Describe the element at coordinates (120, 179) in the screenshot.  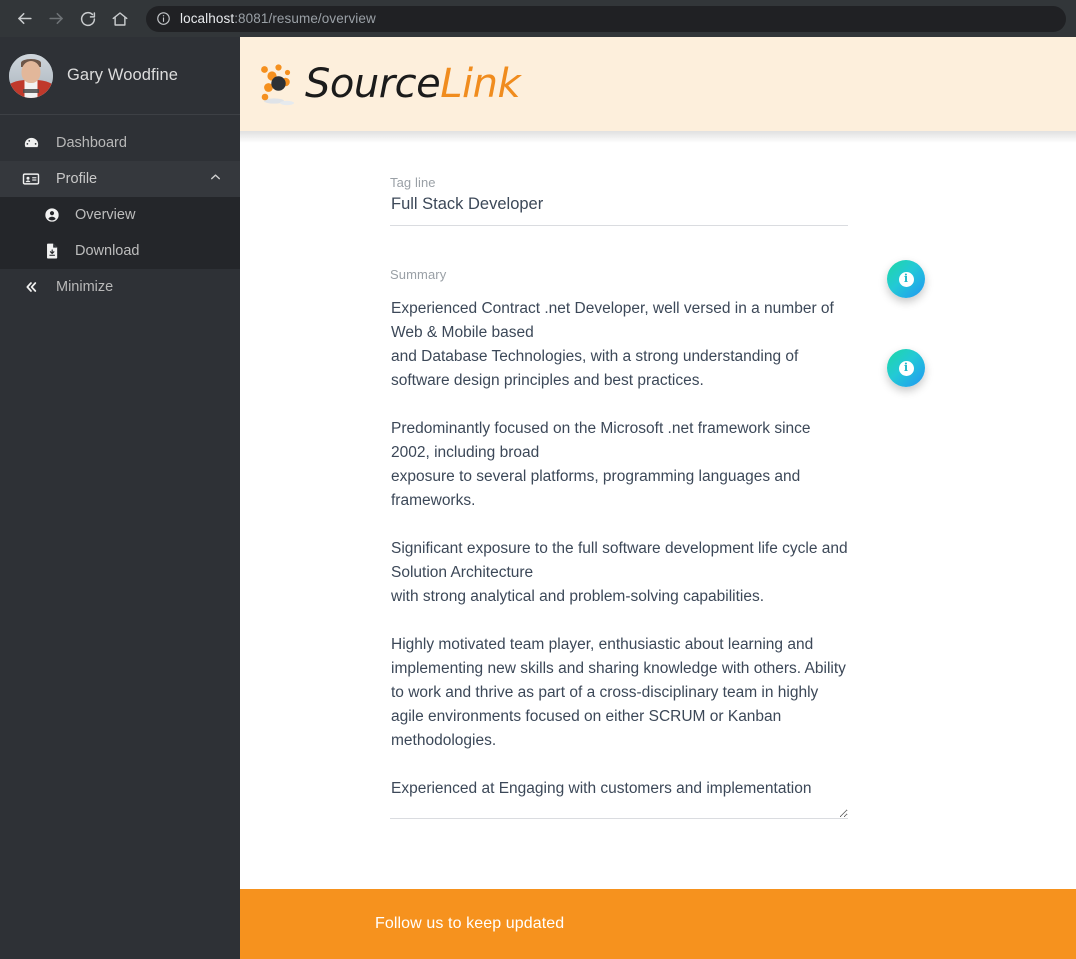
I see `sidebar-item-profile: Profile` at that location.